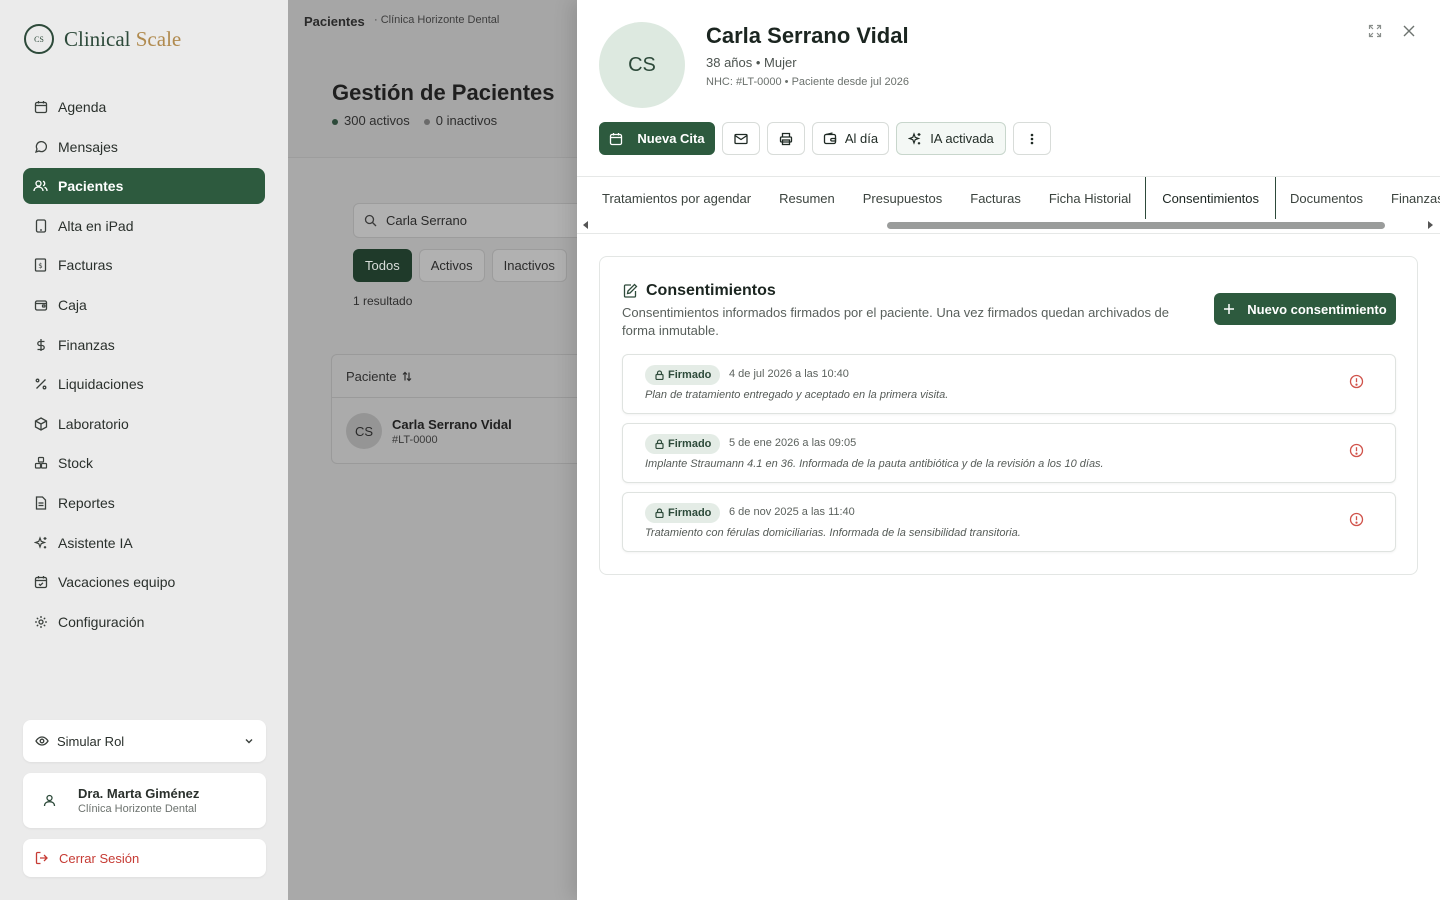 This screenshot has height=900, width=1440. What do you see at coordinates (102, 39) in the screenshot?
I see `app-logo: CS Clinical Scale` at bounding box center [102, 39].